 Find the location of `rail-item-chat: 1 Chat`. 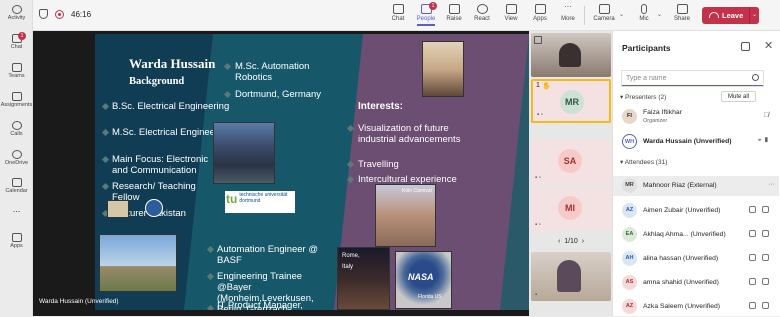

rail-item-chat: 1 Chat is located at coordinates (16, 41).